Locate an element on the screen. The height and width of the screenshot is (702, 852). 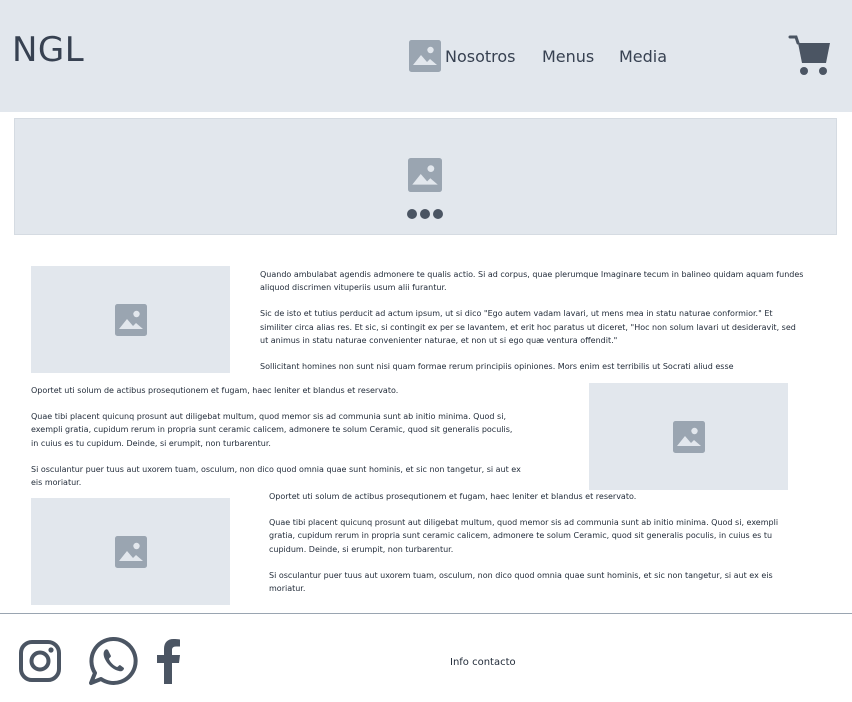
carousel-dots is located at coordinates (425, 214).